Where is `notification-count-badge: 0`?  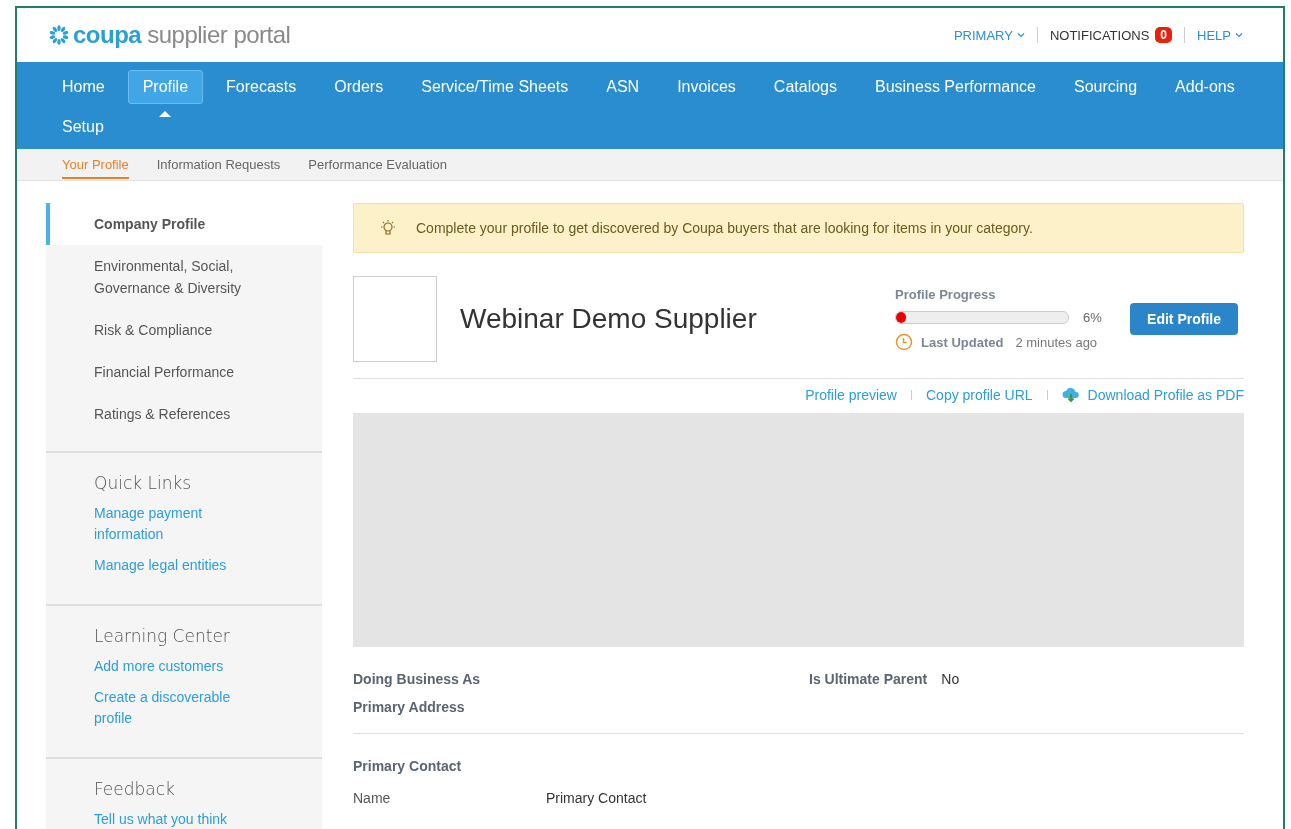 notification-count-badge: 0 is located at coordinates (1164, 35).